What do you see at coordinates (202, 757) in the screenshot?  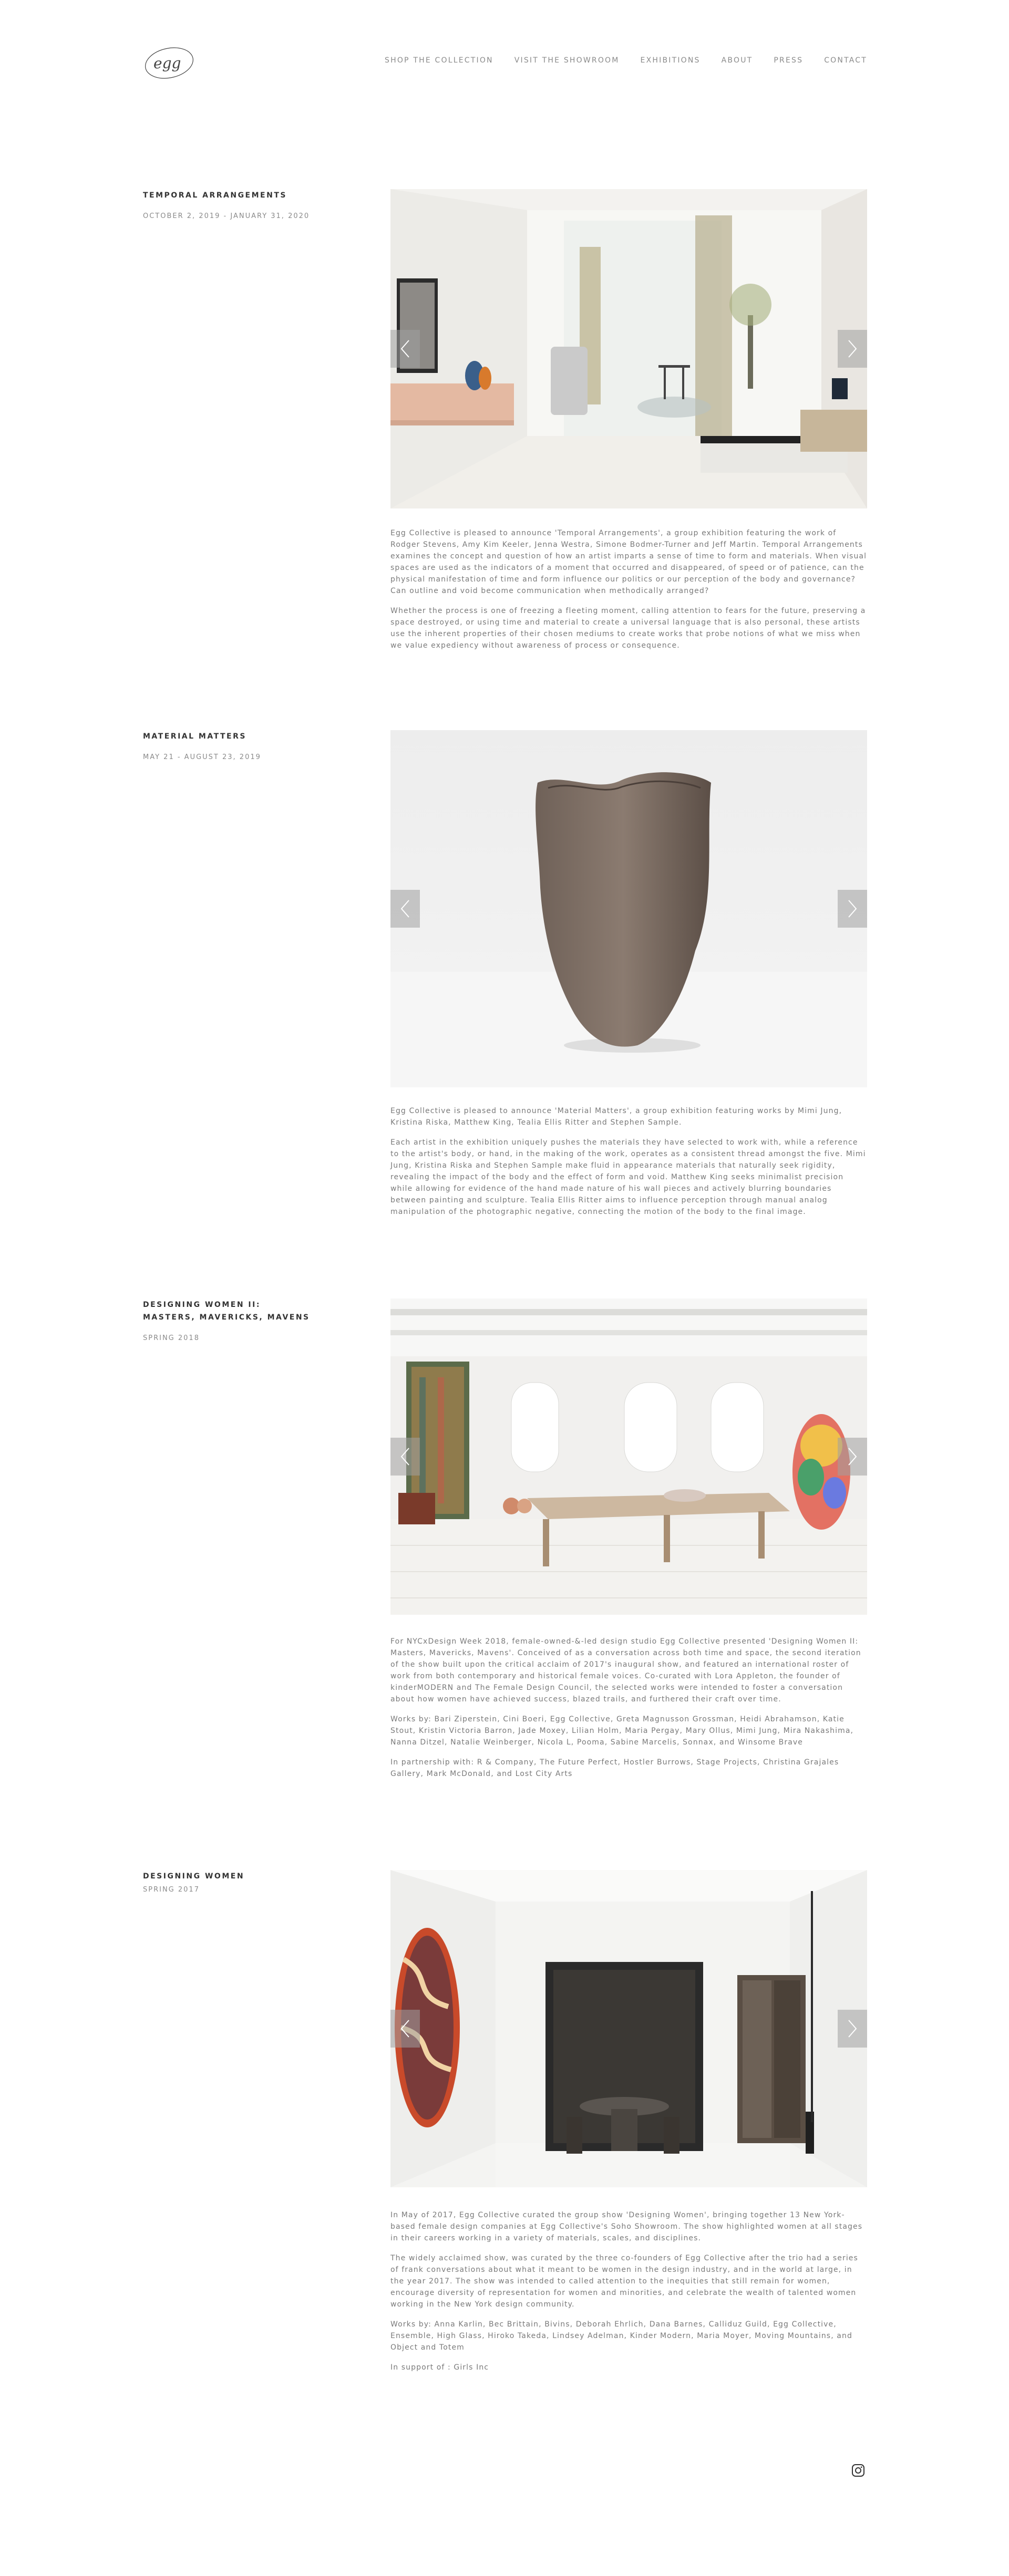 I see `exhibition-date: MAY 21 - AUGUST 23, 2019` at bounding box center [202, 757].